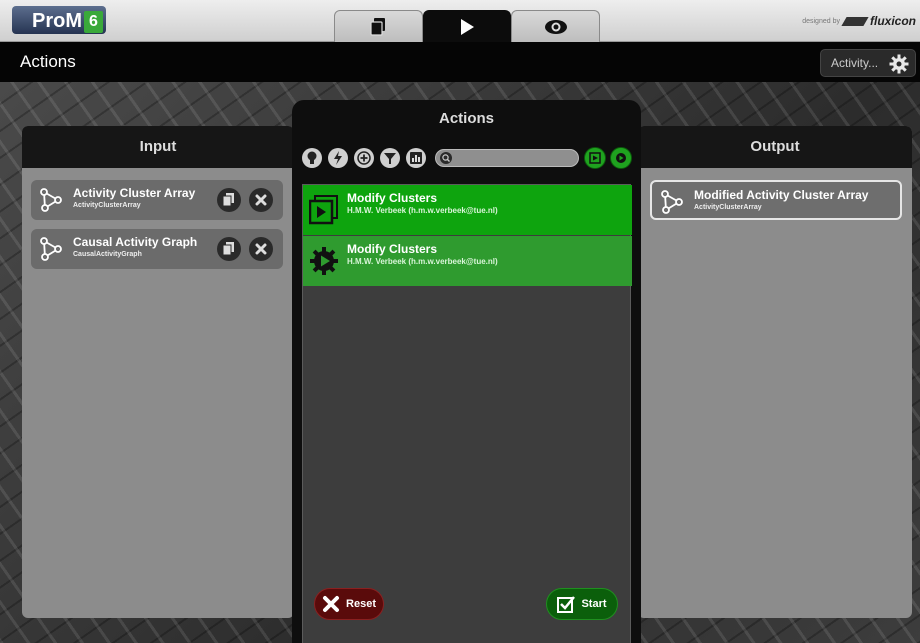 Image resolution: width=920 pixels, height=643 pixels. I want to click on prom-logo: ProM 6, so click(59, 20).